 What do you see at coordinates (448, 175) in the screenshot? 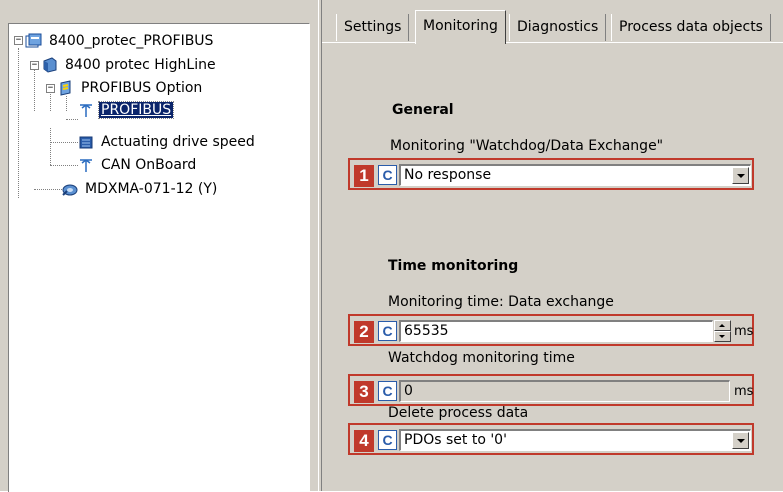
I see `watchdog-dropdown-value: No response` at bounding box center [448, 175].